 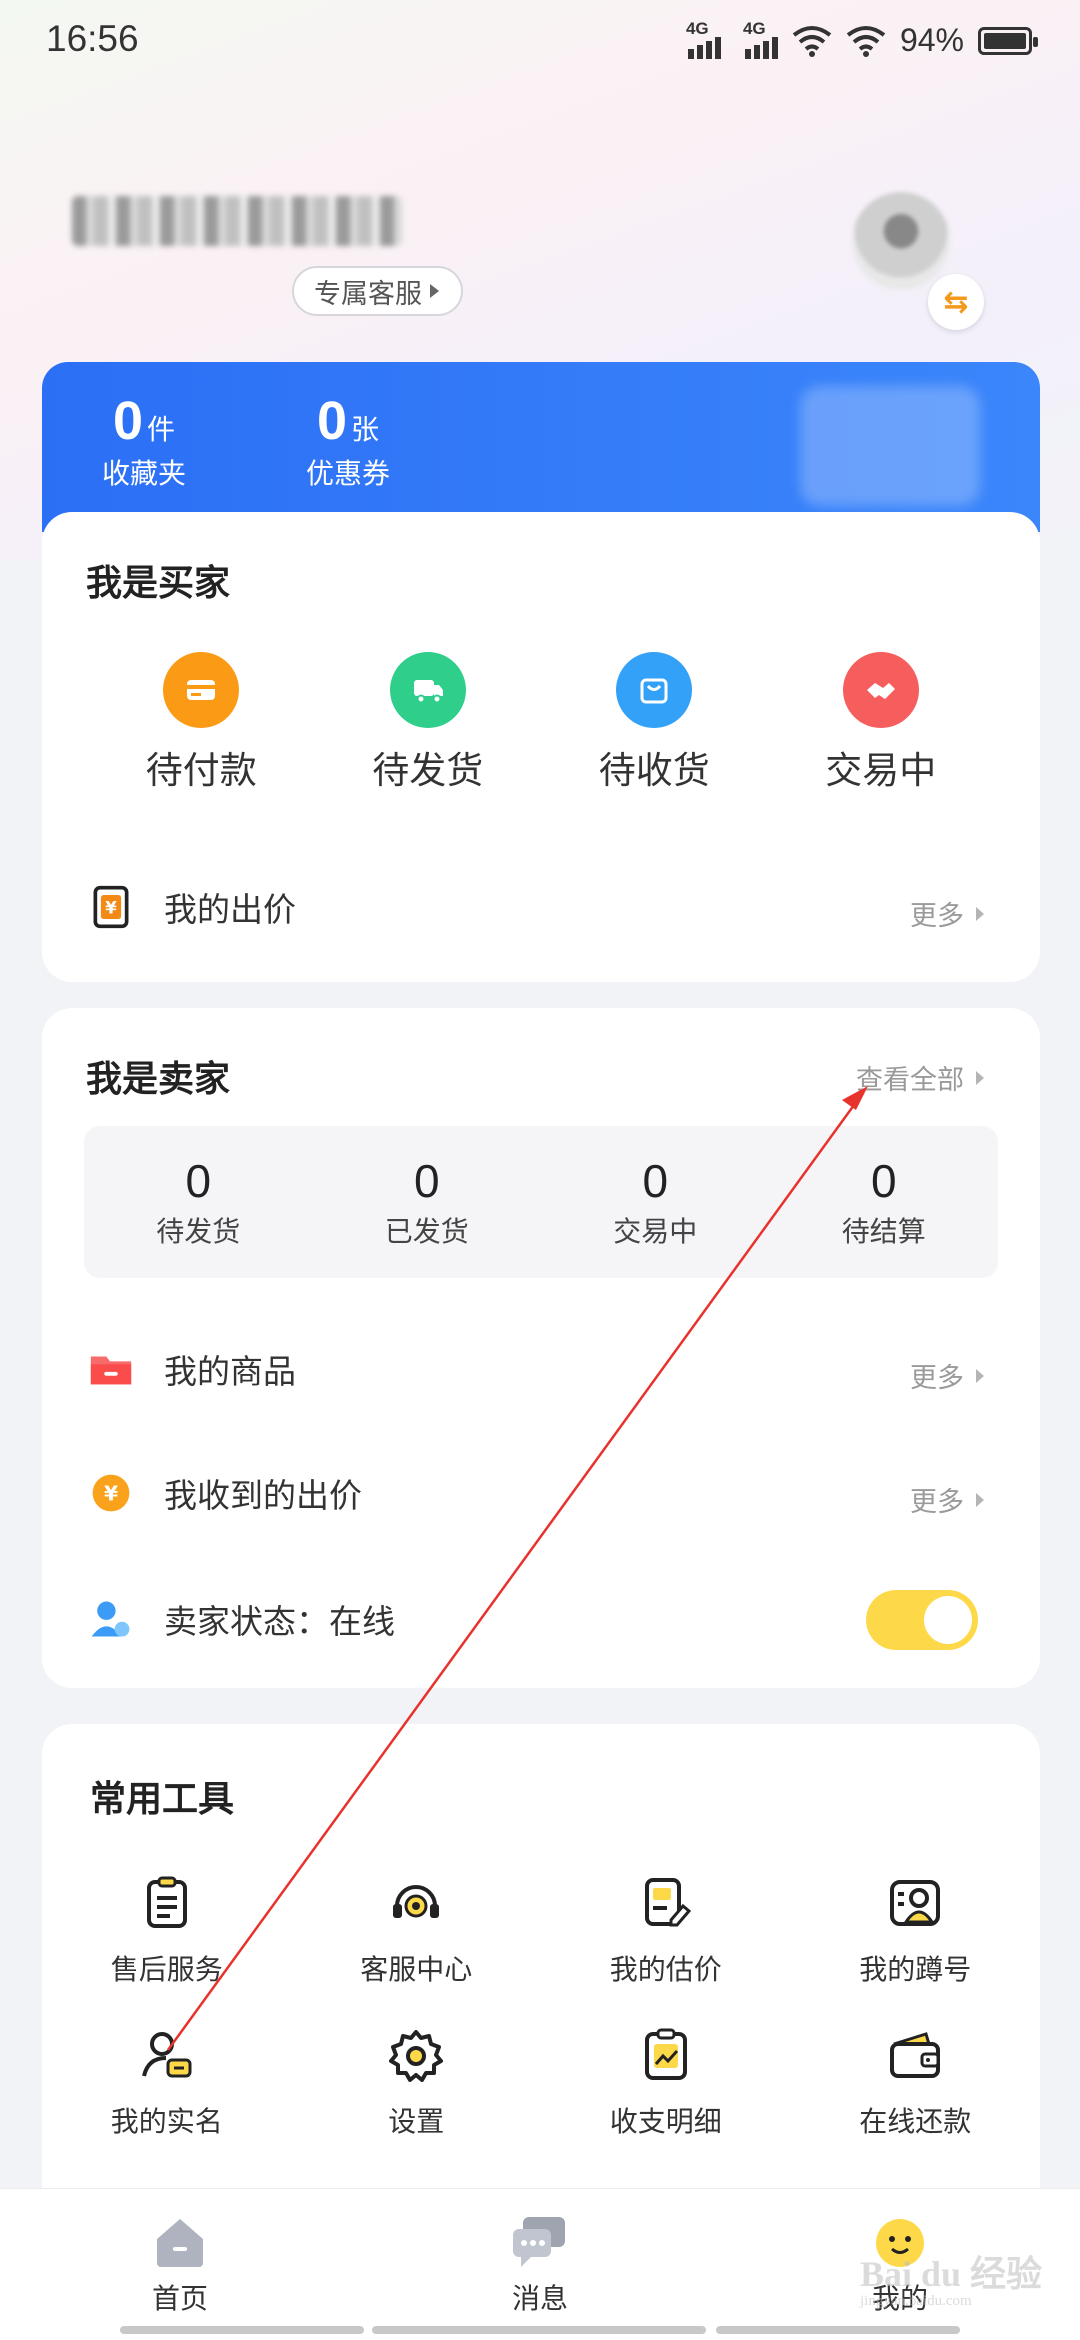 I want to click on view-all-link: 查看全部, so click(x=920, y=1077).